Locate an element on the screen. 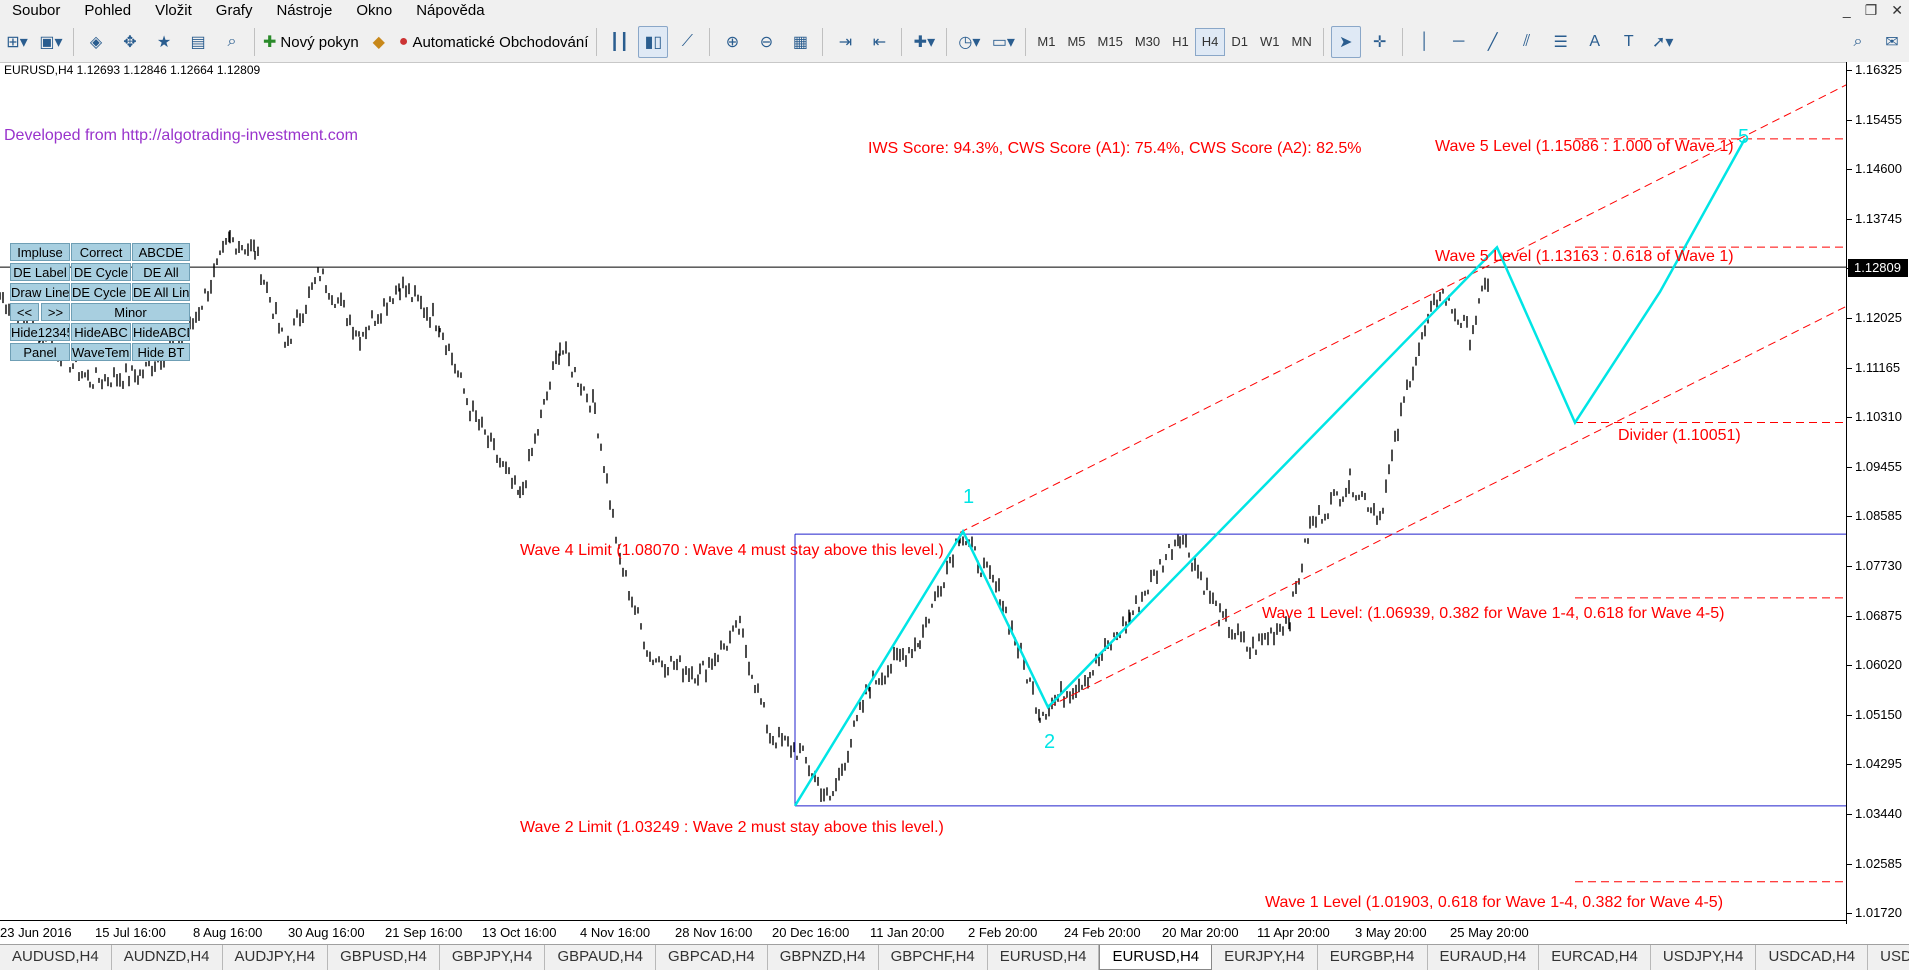 This screenshot has width=1909, height=970. timeframe-w1: W1 is located at coordinates (1270, 42).